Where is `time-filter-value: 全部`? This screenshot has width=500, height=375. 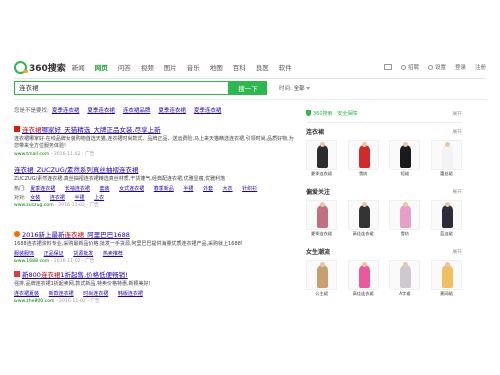 time-filter-value: 全部 is located at coordinates (299, 89).